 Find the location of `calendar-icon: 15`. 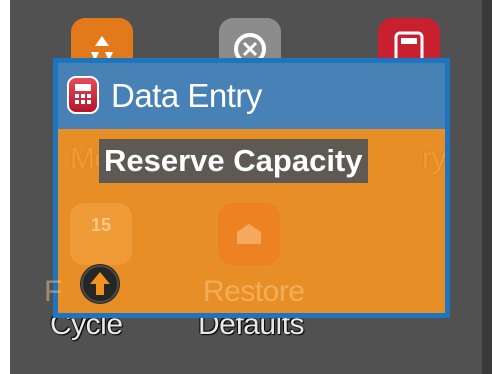

calendar-icon: 15 is located at coordinates (101, 225).